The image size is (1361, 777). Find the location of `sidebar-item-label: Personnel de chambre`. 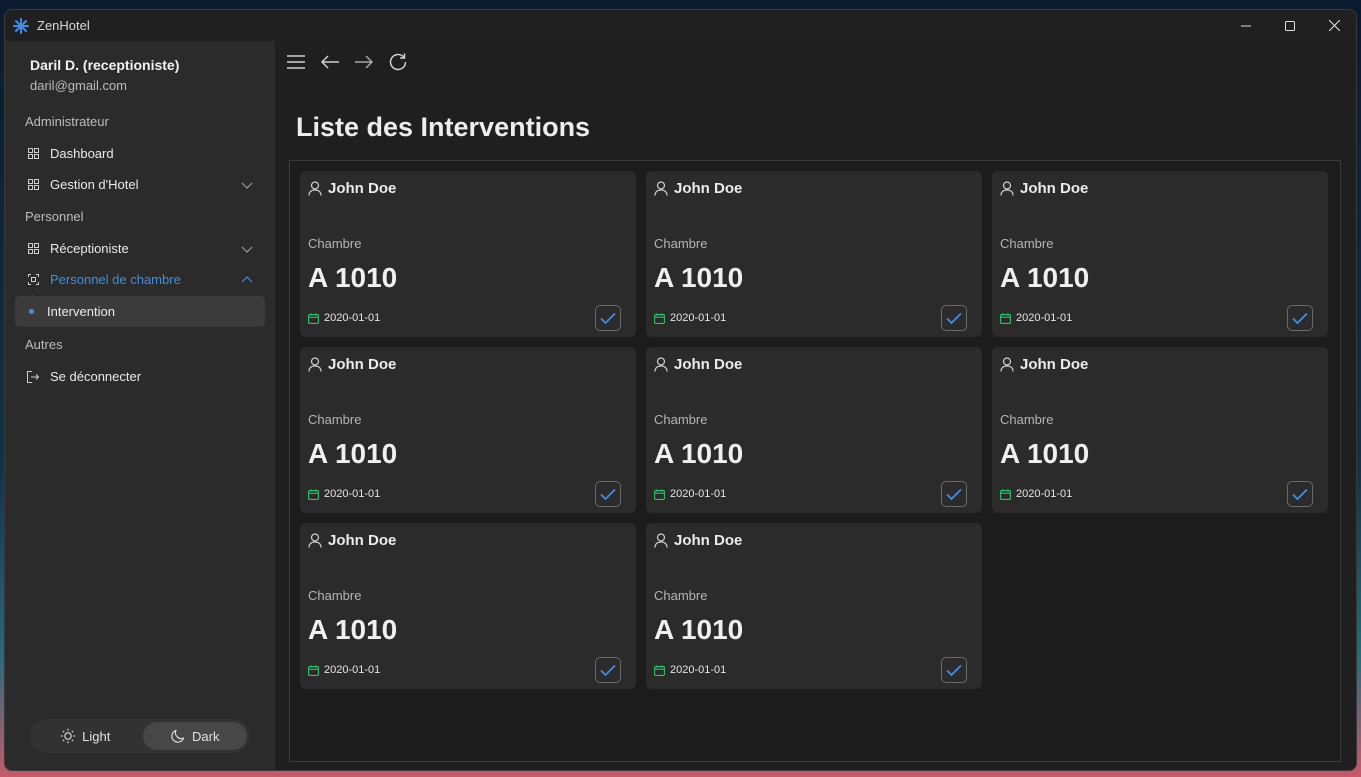

sidebar-item-label: Personnel de chambre is located at coordinates (115, 279).